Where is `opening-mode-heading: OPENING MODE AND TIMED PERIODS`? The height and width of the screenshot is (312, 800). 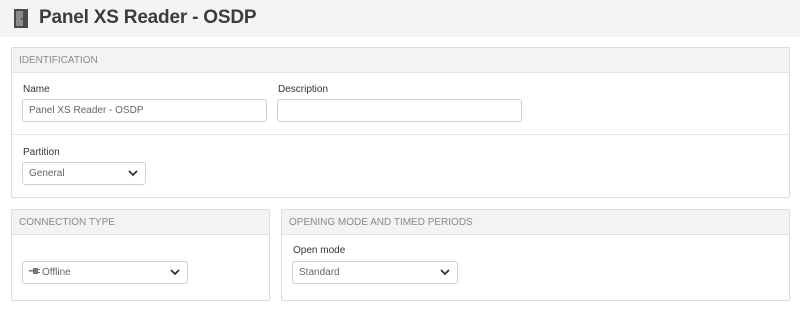
opening-mode-heading: OPENING MODE AND TIMED PERIODS is located at coordinates (535, 222).